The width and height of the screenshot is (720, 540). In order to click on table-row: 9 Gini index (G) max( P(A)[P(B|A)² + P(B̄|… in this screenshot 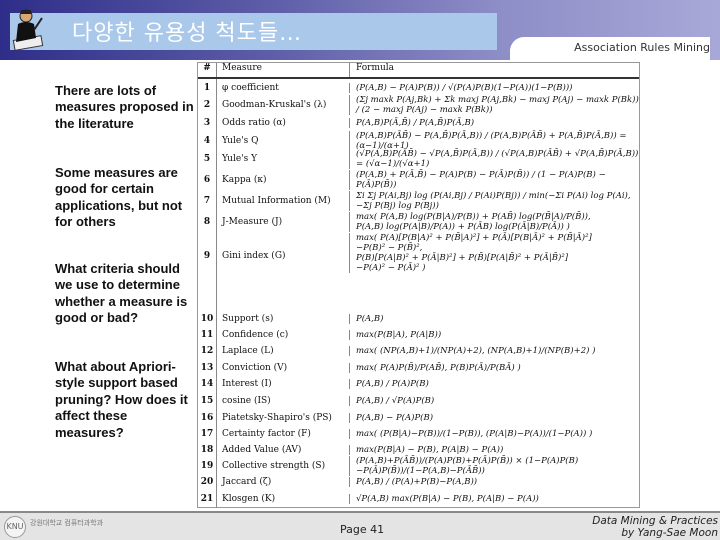, I will do `click(418, 272)`.